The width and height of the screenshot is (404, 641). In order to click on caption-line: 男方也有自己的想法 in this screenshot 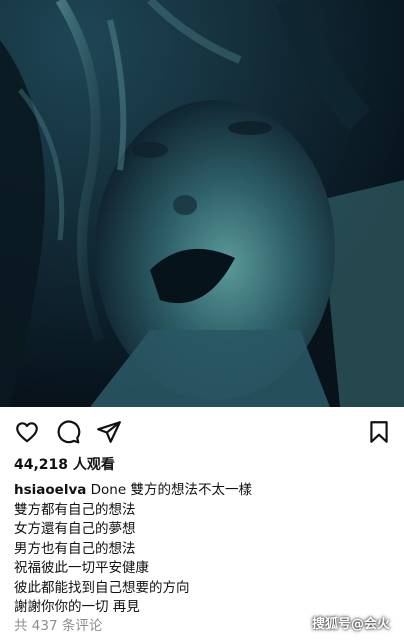, I will do `click(75, 548)`.